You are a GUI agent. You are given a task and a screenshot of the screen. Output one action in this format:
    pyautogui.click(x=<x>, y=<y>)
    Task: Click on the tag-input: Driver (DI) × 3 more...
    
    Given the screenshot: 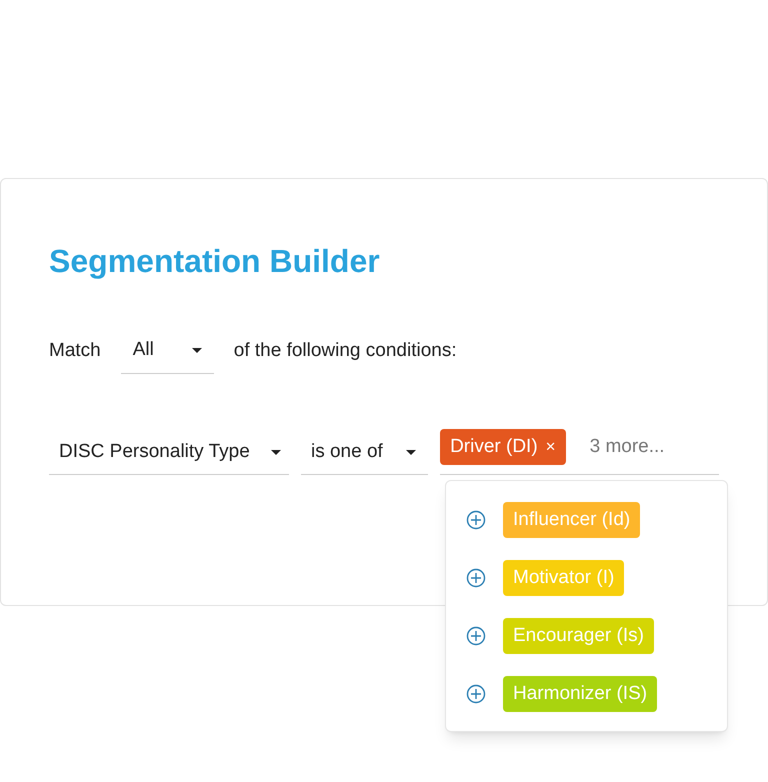 What is the action you would take?
    pyautogui.click(x=579, y=452)
    